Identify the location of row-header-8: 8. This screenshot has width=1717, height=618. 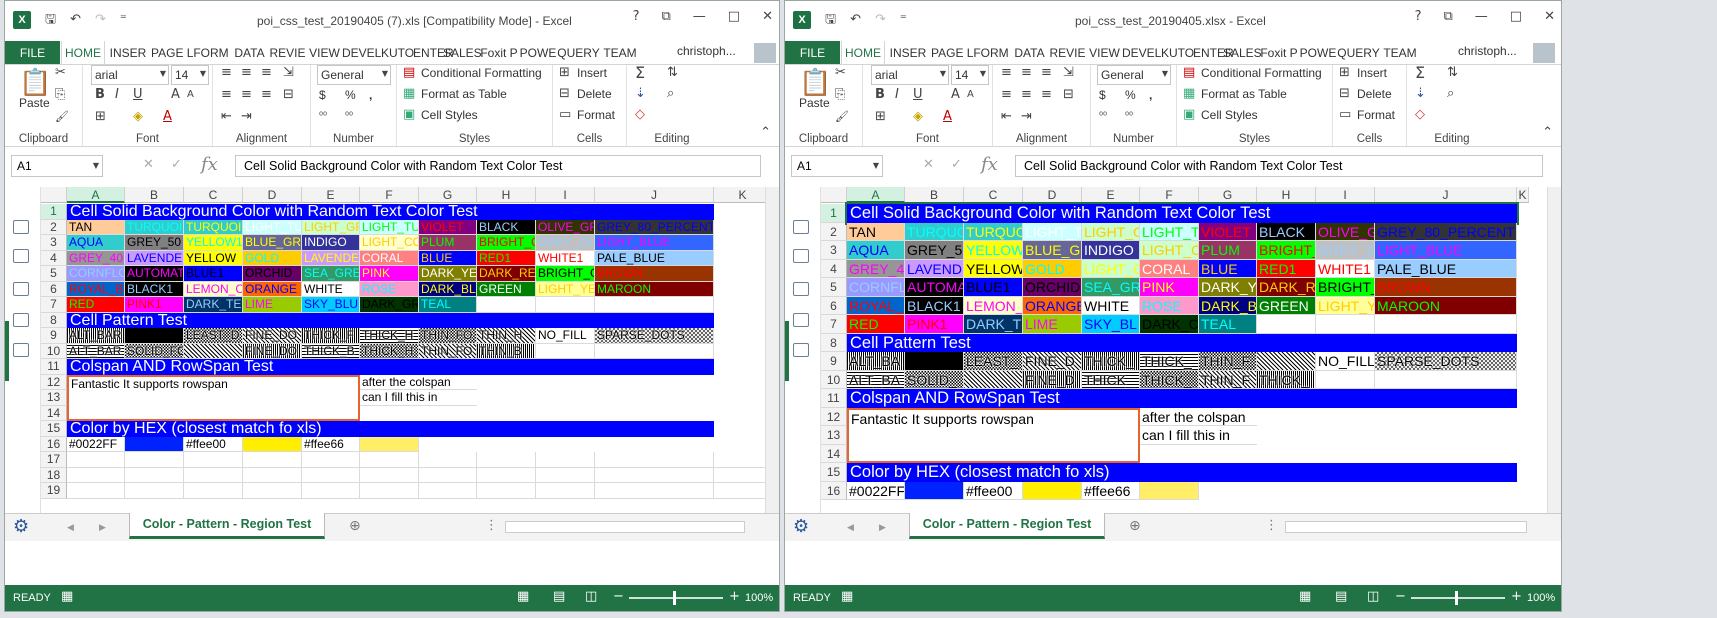
(54, 320).